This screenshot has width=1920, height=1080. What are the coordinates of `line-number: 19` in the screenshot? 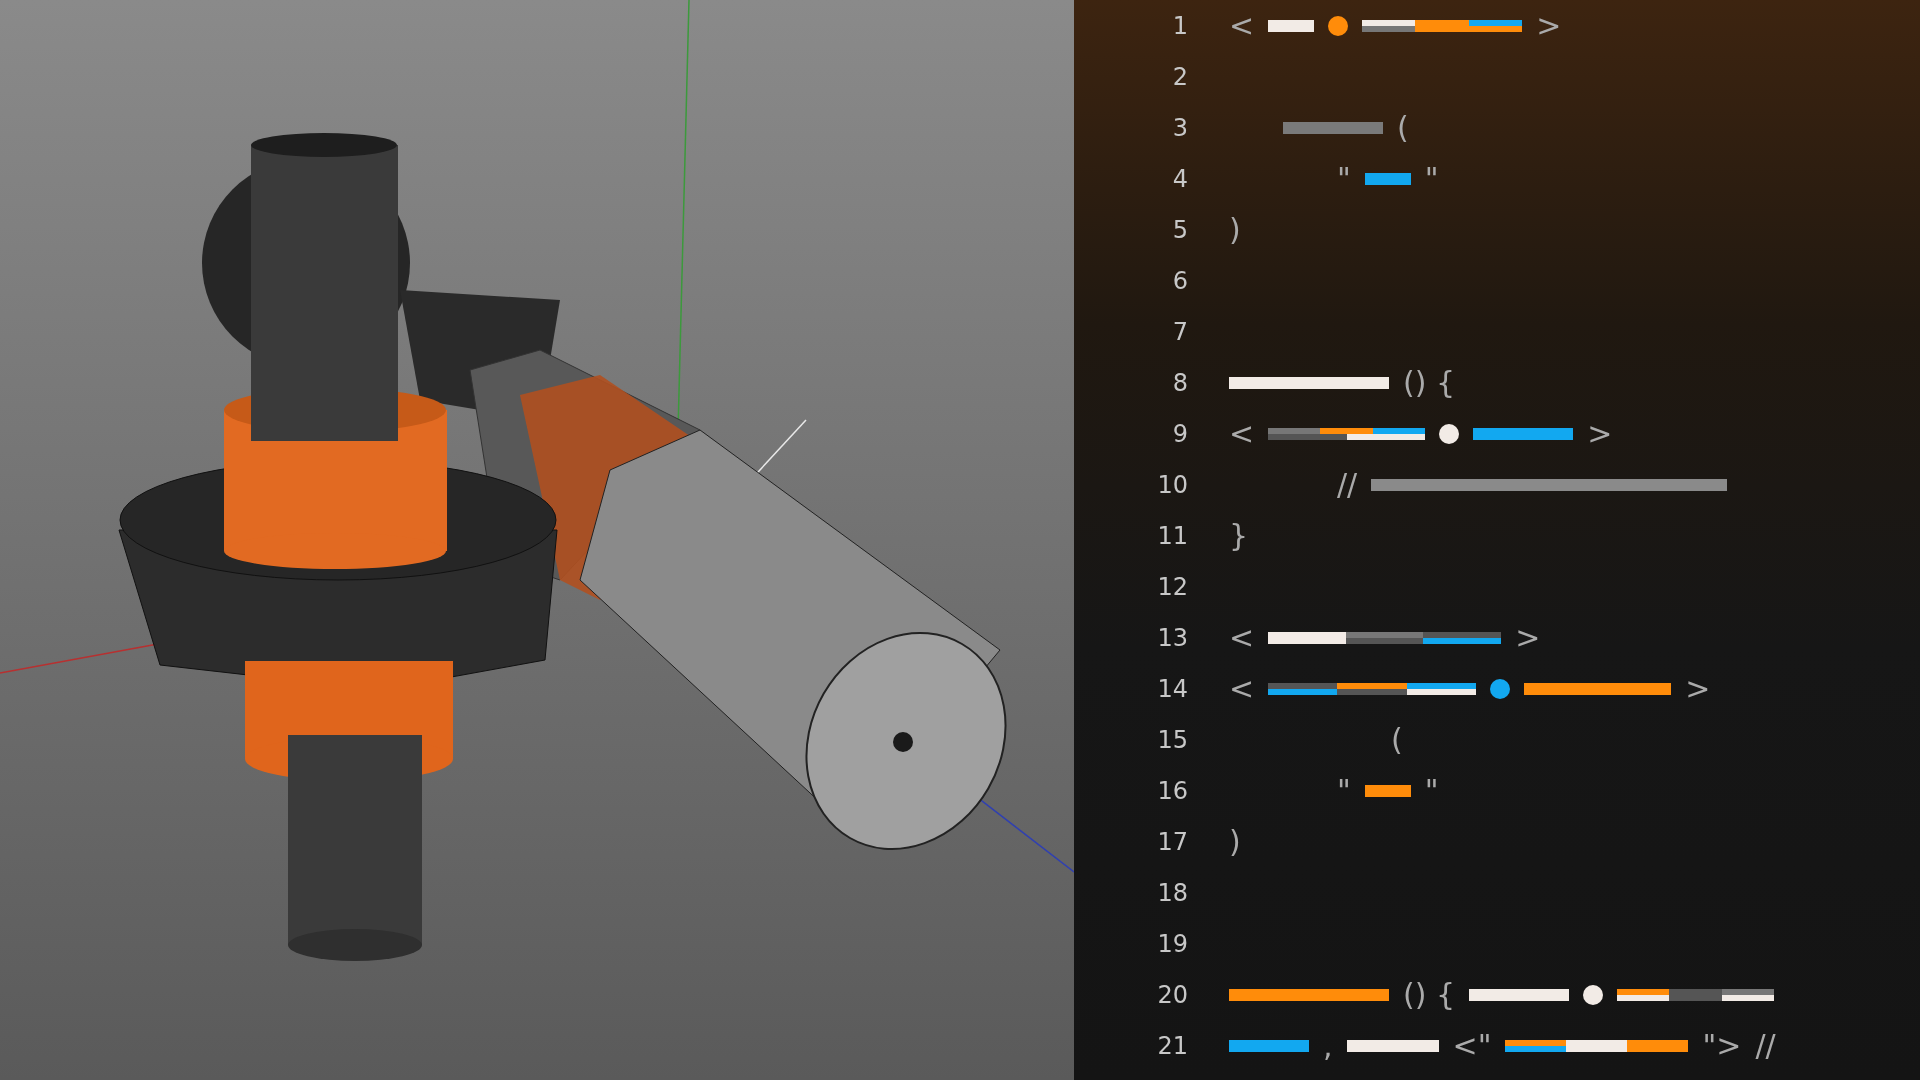 It's located at (1172, 943).